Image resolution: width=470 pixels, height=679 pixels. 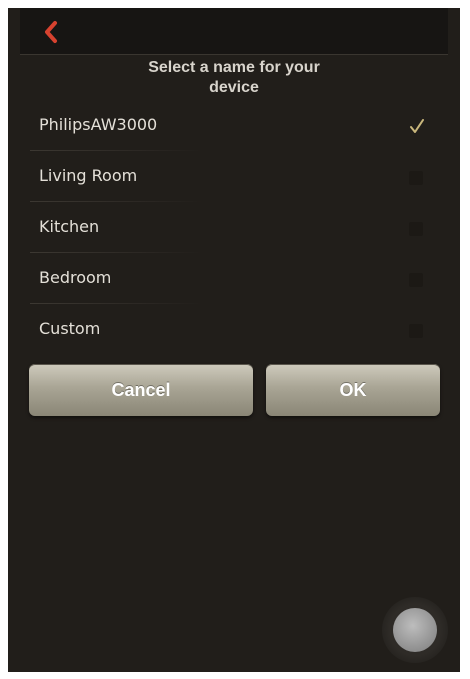 I want to click on checkmark-icon, so click(x=417, y=126).